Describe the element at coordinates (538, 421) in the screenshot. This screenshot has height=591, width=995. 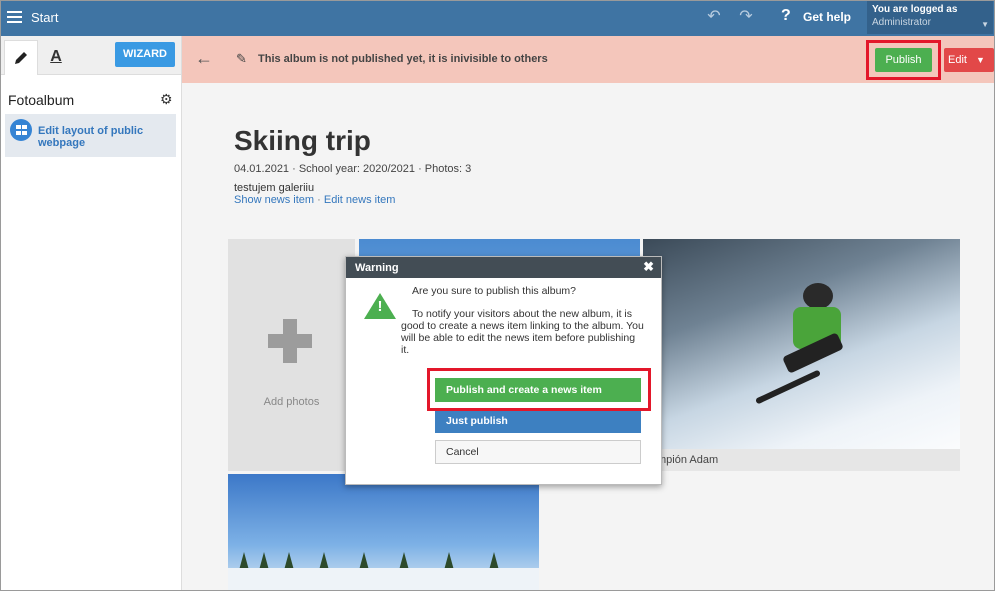
I see `just-publish-button: Just publish` at that location.